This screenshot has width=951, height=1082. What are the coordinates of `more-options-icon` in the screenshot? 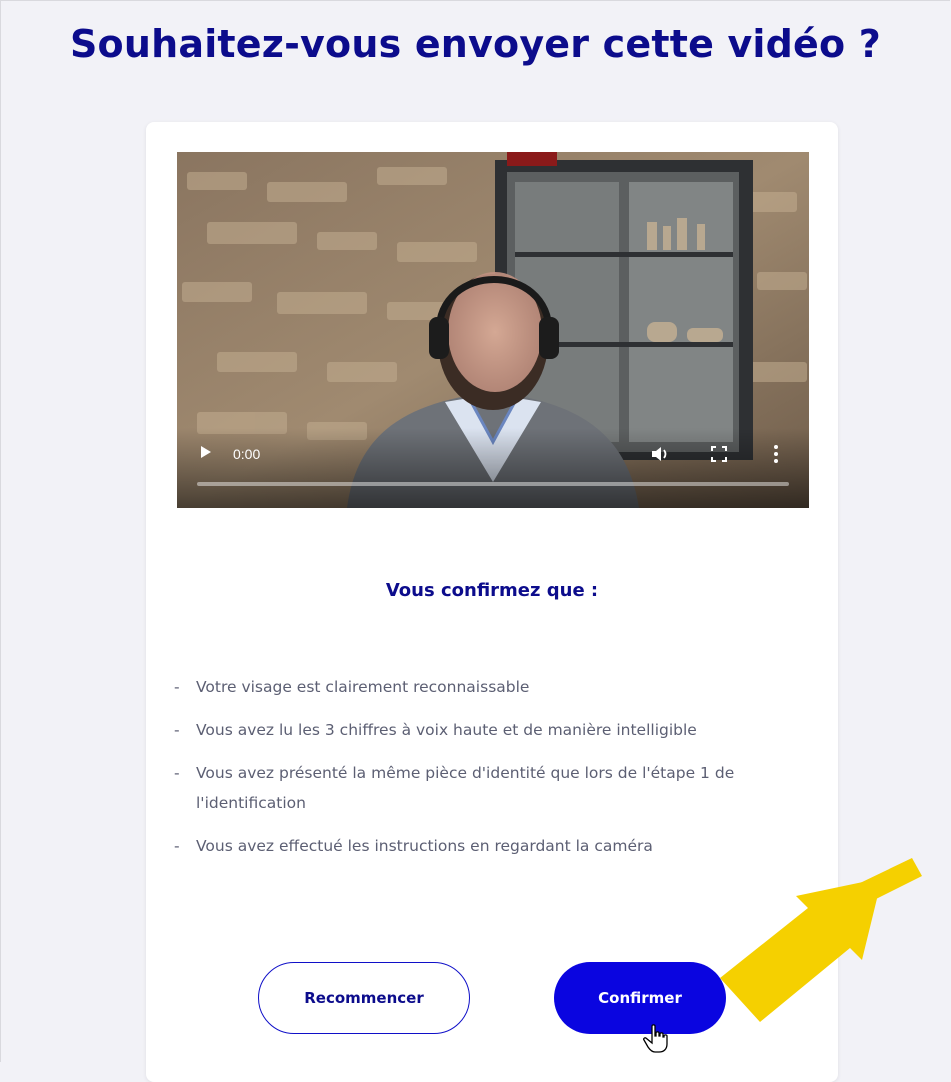 It's located at (776, 454).